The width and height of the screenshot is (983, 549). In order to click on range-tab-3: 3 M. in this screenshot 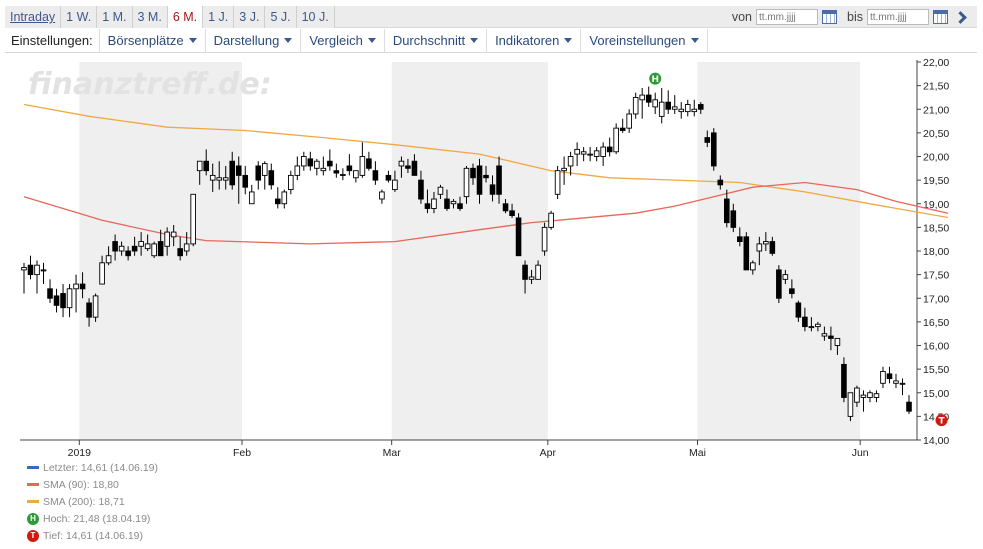, I will do `click(150, 17)`.